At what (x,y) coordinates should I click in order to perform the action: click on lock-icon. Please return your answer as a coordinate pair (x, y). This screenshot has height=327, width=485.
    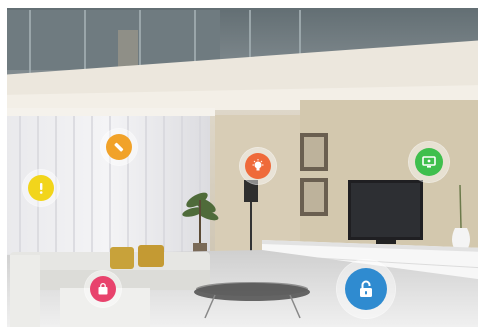
    Looking at the image, I should click on (366, 289).